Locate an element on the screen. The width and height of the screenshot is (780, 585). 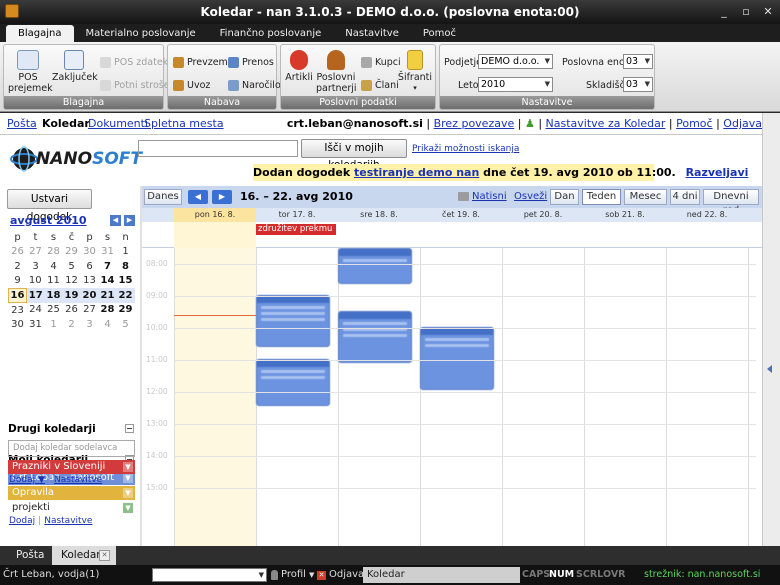
view-dnevni-red: Dnevni red is located at coordinates (731, 202).